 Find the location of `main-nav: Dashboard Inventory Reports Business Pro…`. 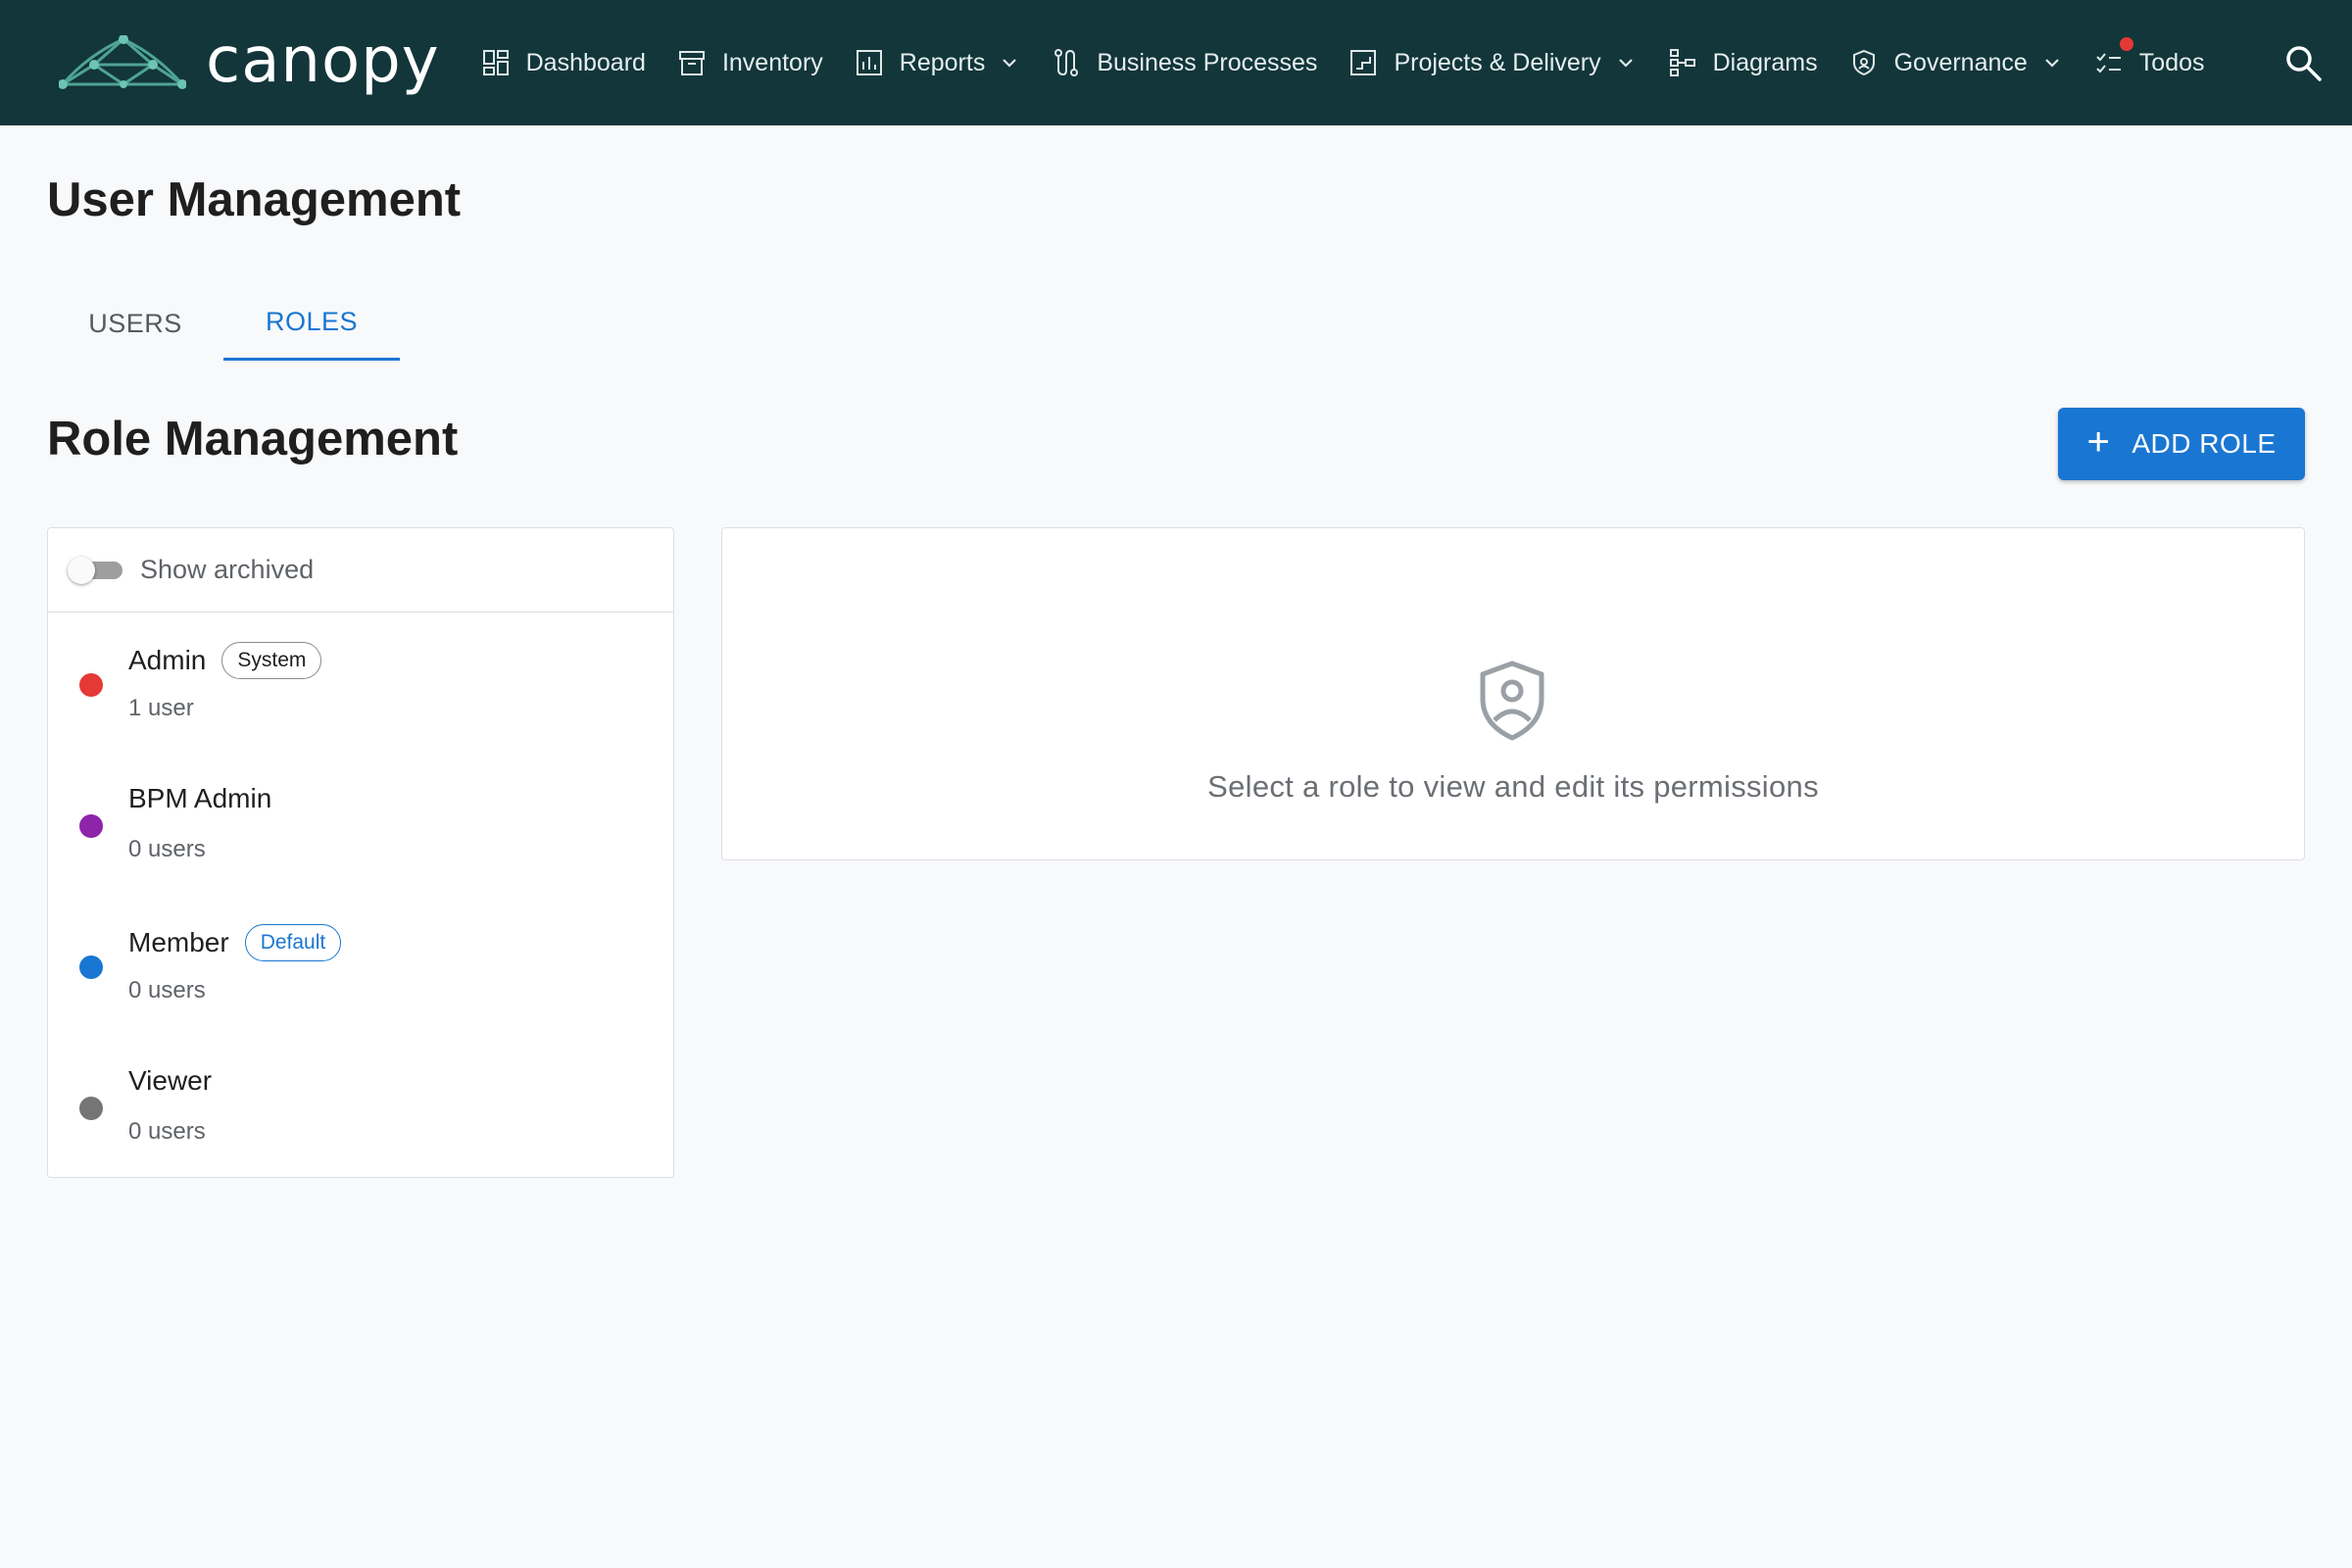

main-nav: Dashboard Inventory Reports Business Pro… is located at coordinates (1358, 62).